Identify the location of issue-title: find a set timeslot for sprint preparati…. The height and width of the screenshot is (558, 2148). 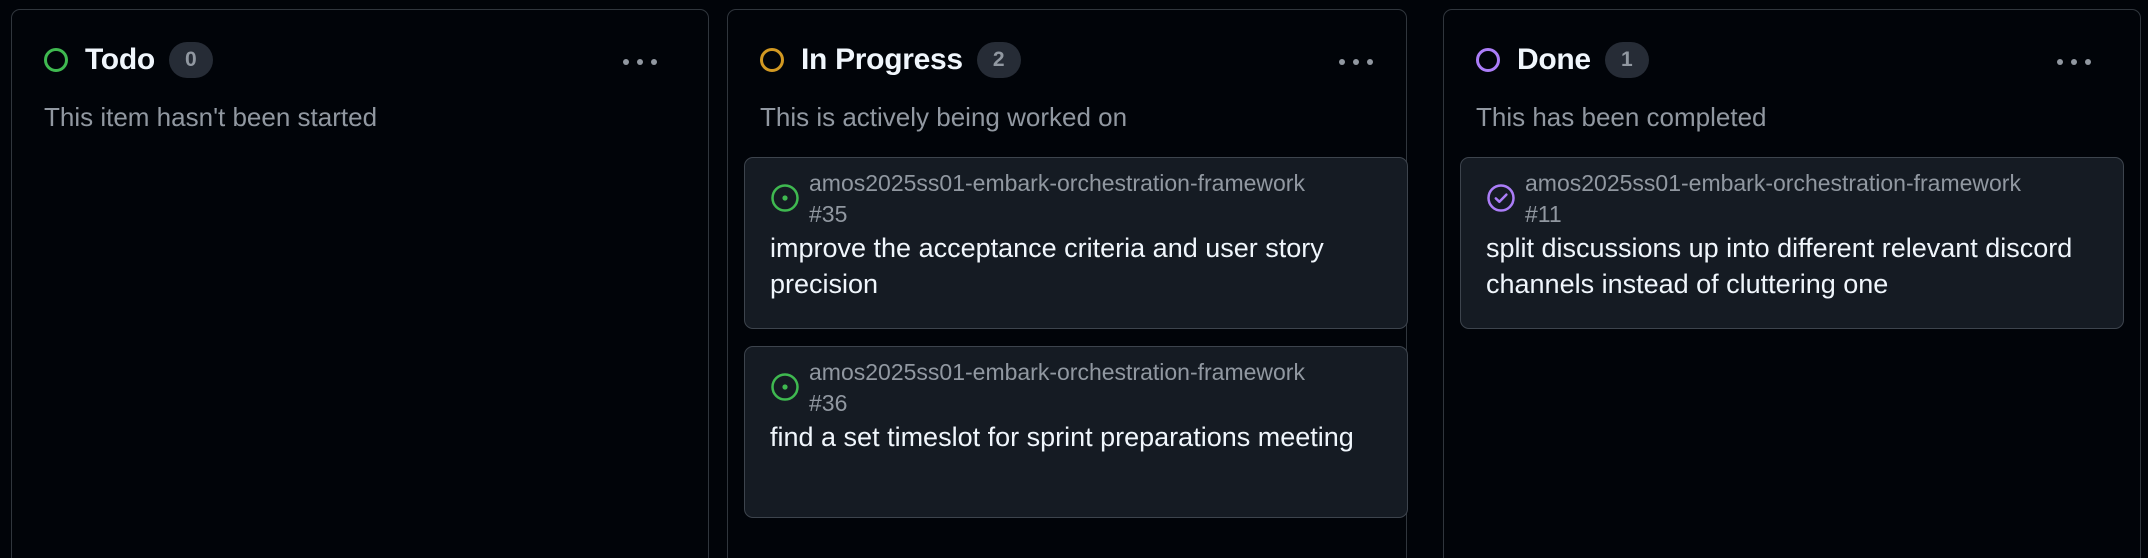
(1075, 437).